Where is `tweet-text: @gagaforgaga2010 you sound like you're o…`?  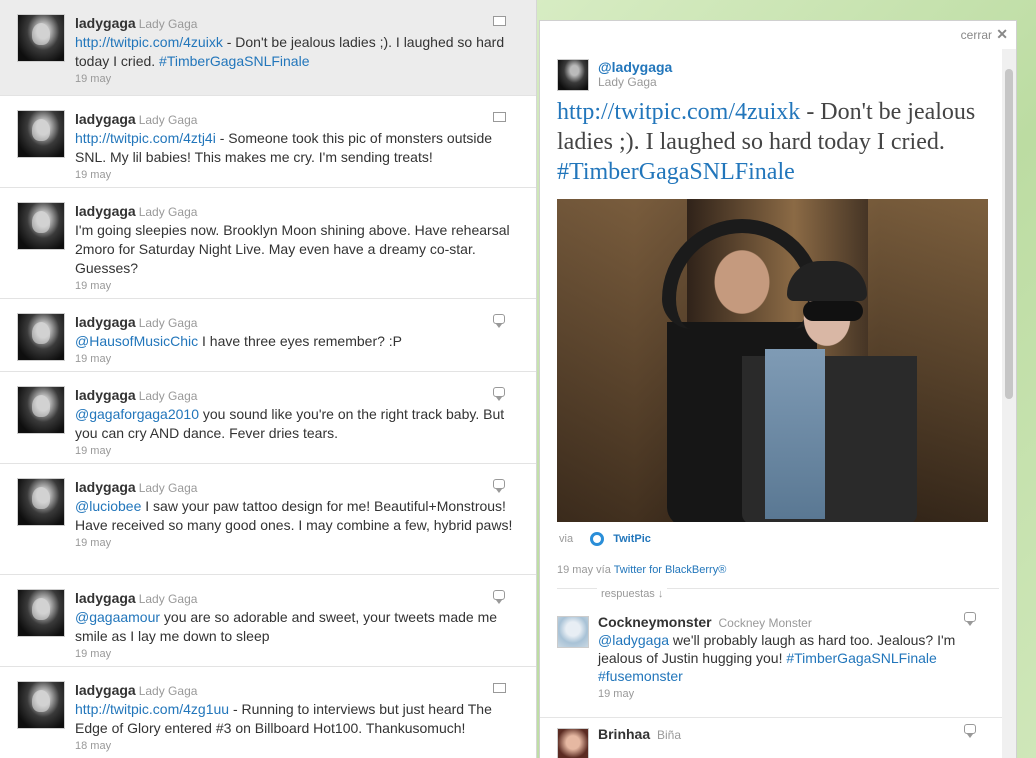 tweet-text: @gagaforgaga2010 you sound like you're o… is located at coordinates (290, 423).